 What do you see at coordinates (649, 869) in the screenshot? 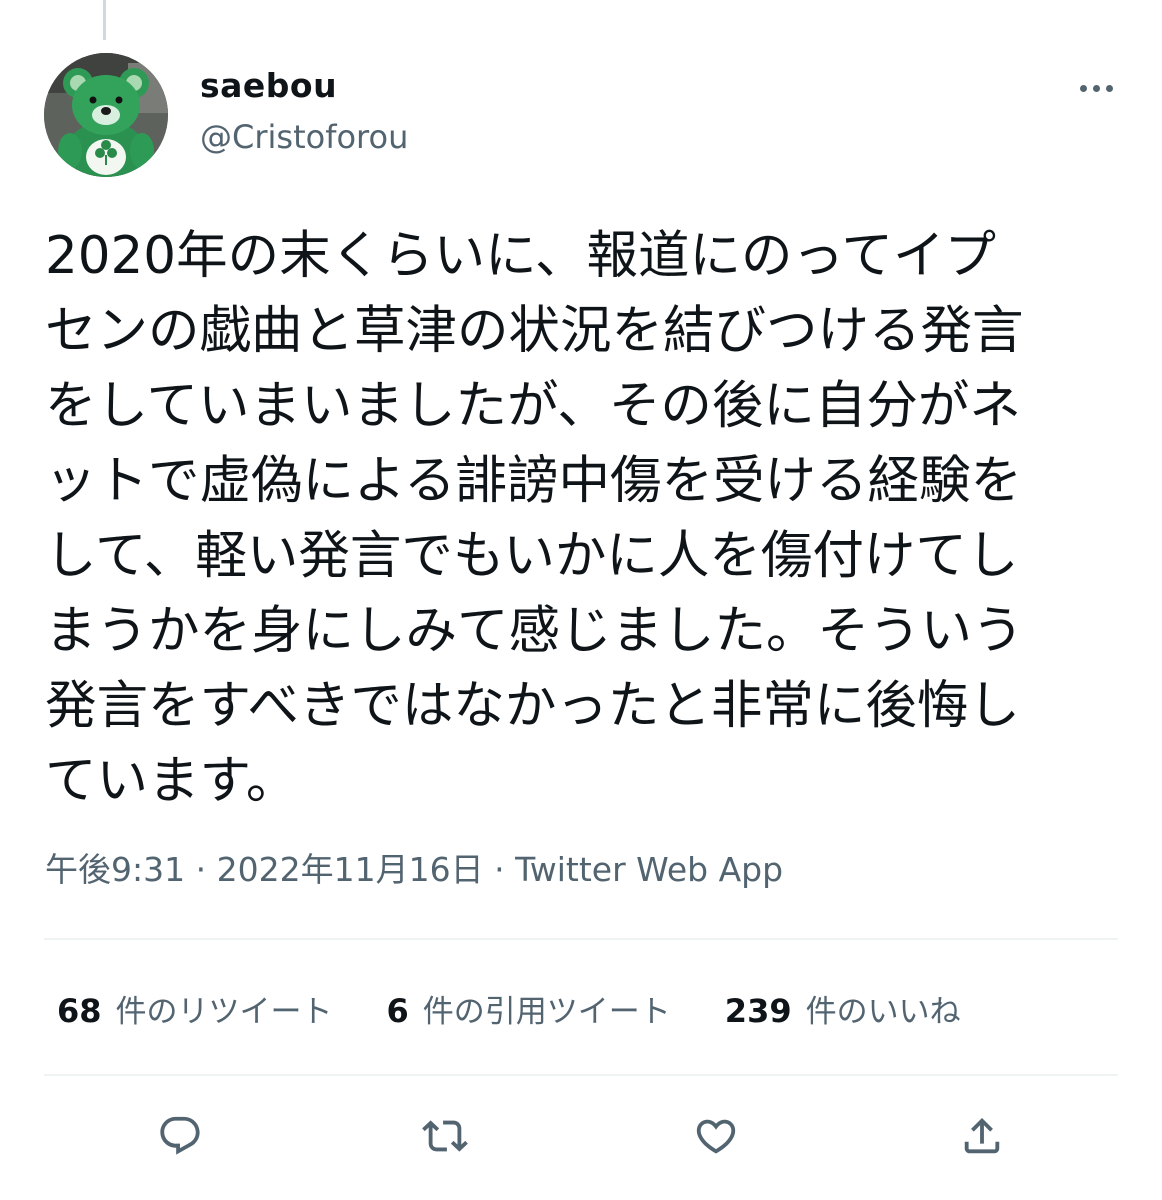
I see `tweet-source: Twitter Web App` at bounding box center [649, 869].